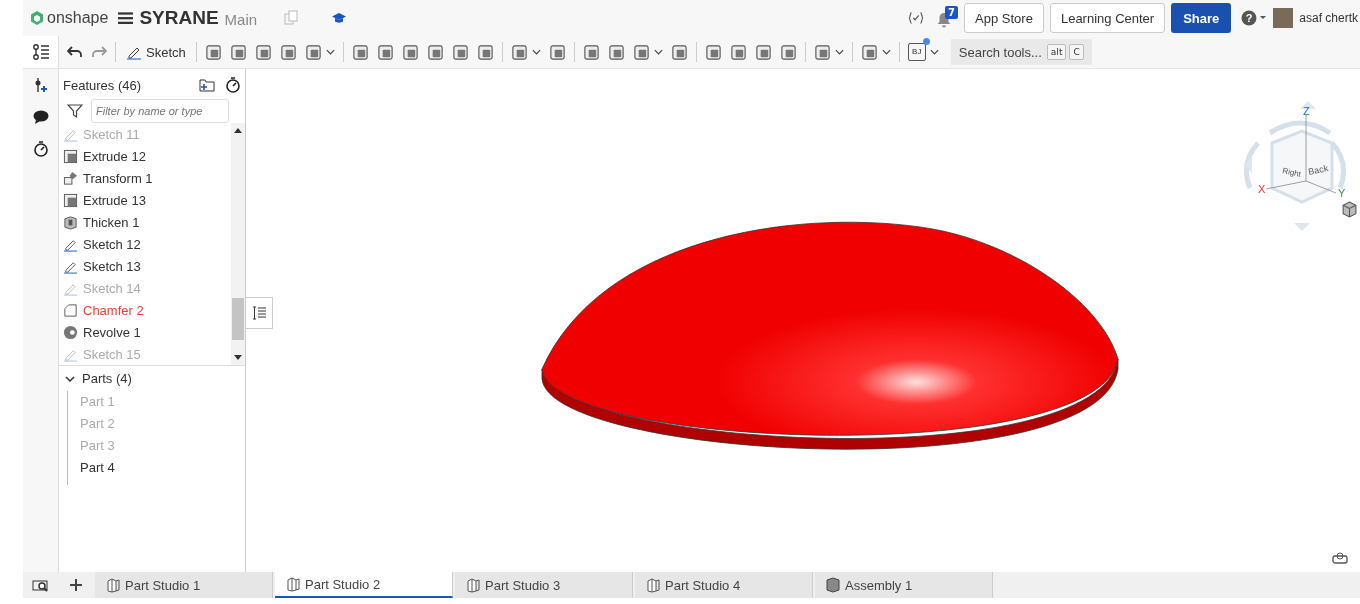 This screenshot has width=1360, height=604. I want to click on document-tab: Part Studio 3, so click(544, 585).